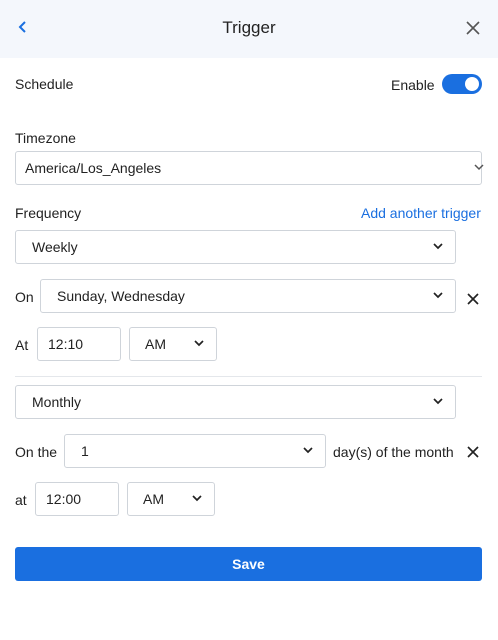 This screenshot has height=640, width=498. What do you see at coordinates (21, 500) in the screenshot?
I see `at-label: at` at bounding box center [21, 500].